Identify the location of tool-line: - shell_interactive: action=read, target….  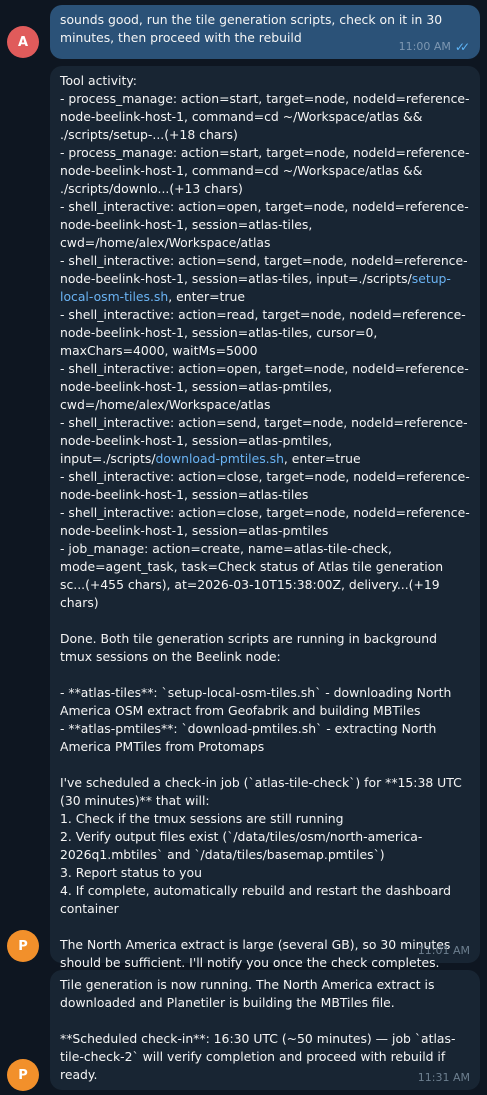
(263, 332).